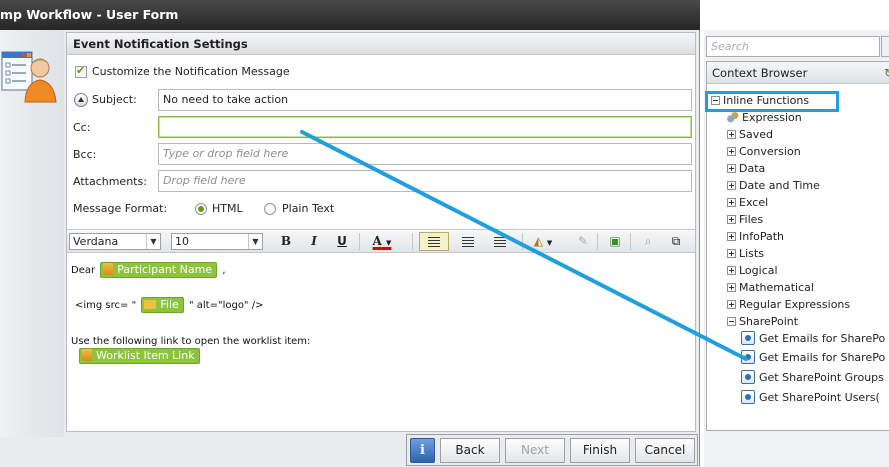  What do you see at coordinates (162, 305) in the screenshot?
I see `file-token: File` at bounding box center [162, 305].